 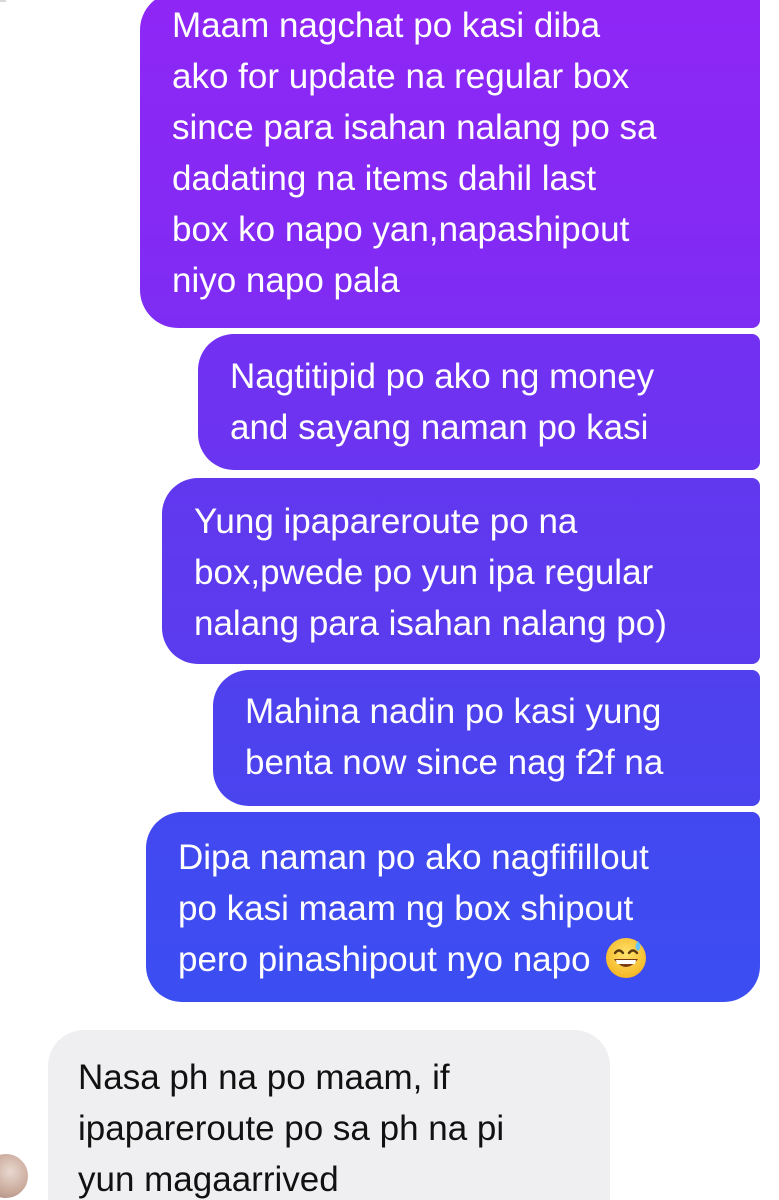 What do you see at coordinates (430, 623) in the screenshot?
I see `message-line: nalang para isahan nalang po)` at bounding box center [430, 623].